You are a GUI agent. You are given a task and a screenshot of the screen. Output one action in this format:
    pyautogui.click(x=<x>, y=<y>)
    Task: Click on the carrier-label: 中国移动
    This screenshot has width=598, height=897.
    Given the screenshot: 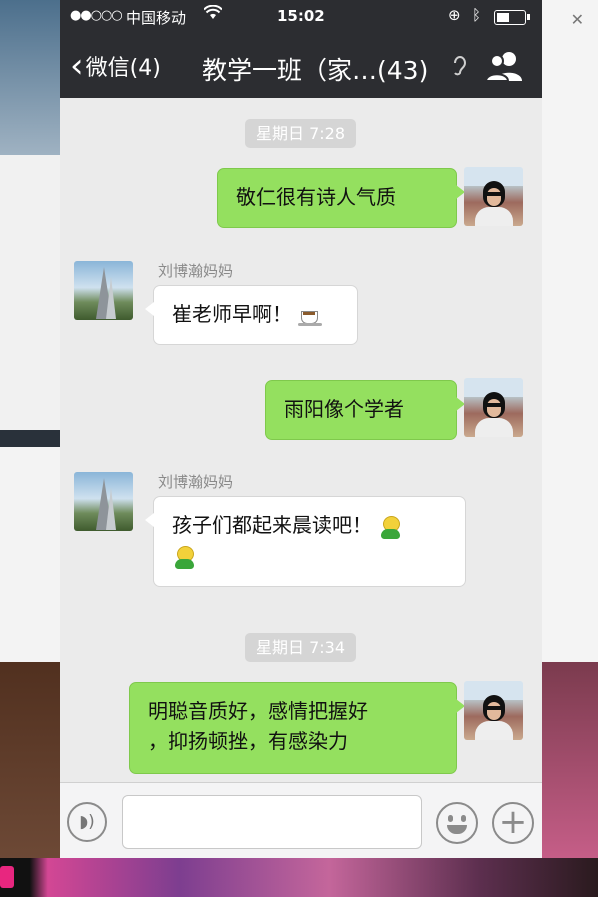 What is the action you would take?
    pyautogui.click(x=156, y=18)
    